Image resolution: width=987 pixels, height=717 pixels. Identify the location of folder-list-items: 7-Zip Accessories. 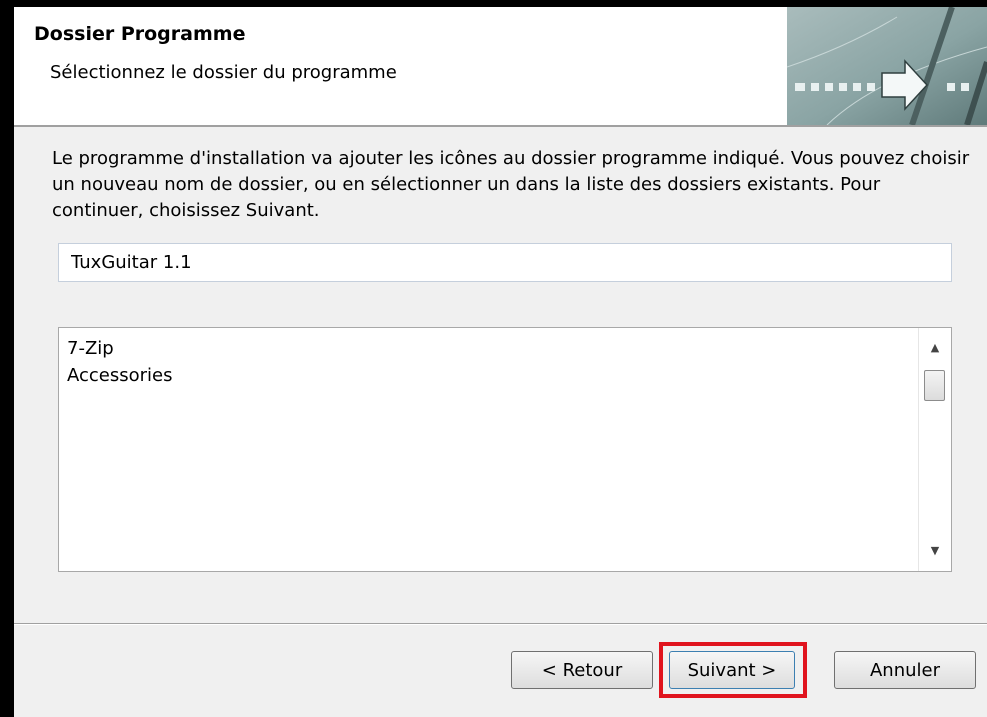
(487, 362).